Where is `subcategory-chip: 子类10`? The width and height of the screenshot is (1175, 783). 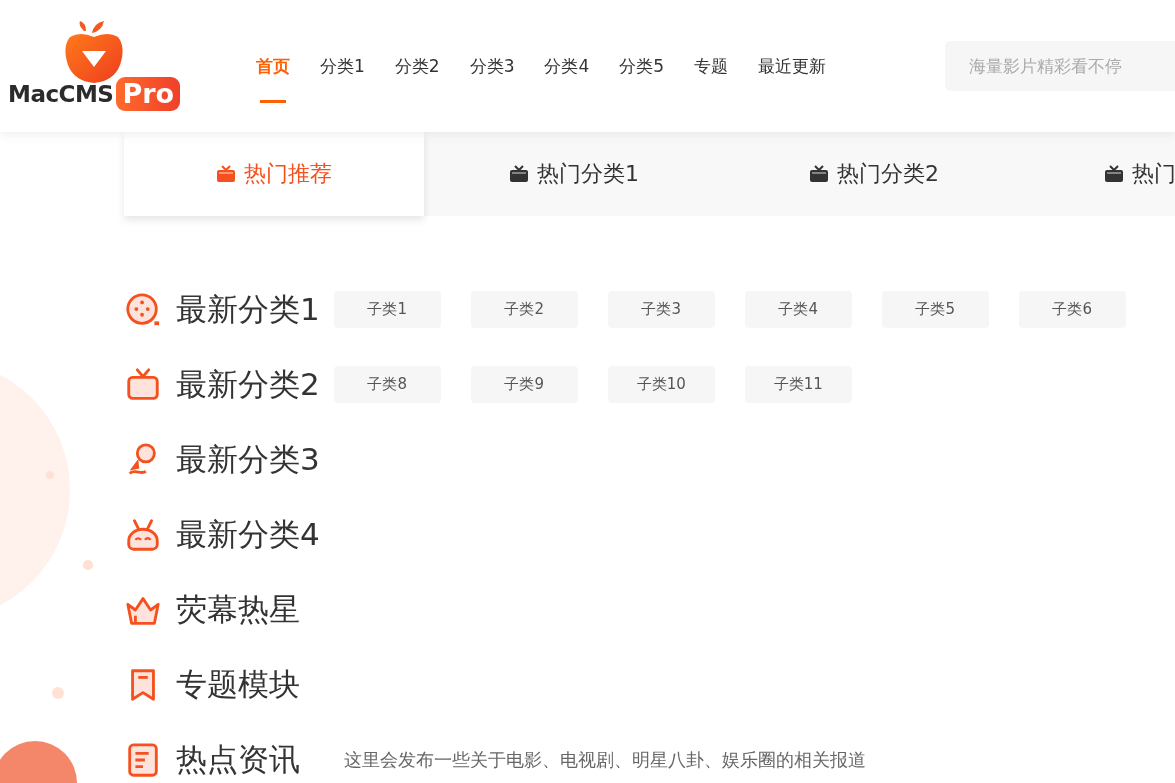 subcategory-chip: 子类10 is located at coordinates (661, 384).